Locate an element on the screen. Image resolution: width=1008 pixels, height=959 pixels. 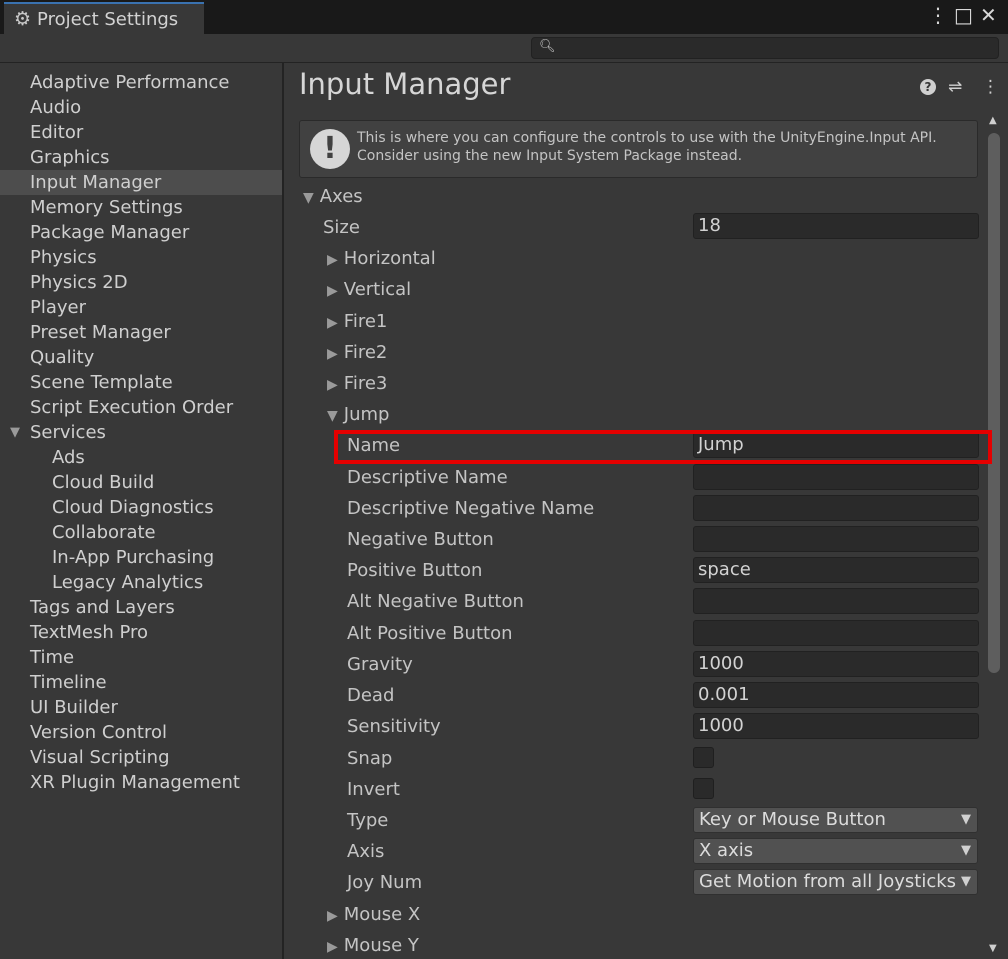
type-dropdown: Key or Mouse Button ▼ is located at coordinates (835, 820).